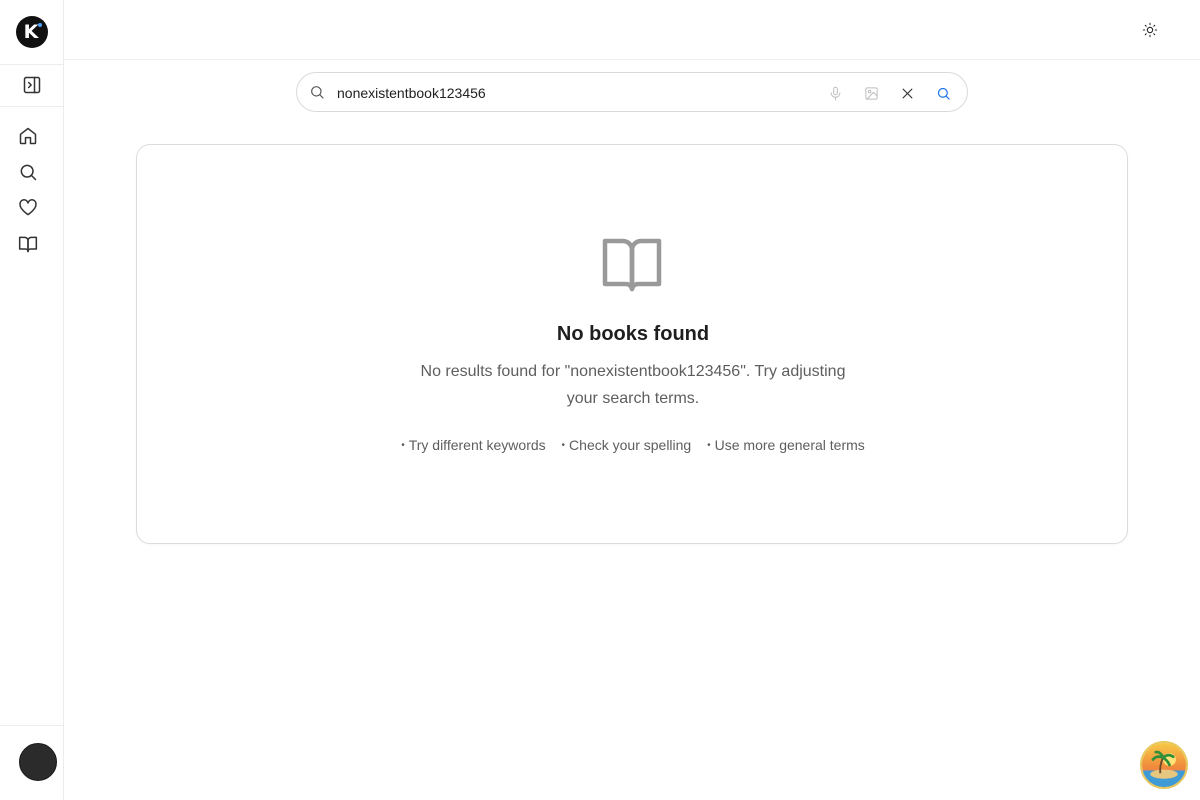  I want to click on top-header, so click(632, 30).